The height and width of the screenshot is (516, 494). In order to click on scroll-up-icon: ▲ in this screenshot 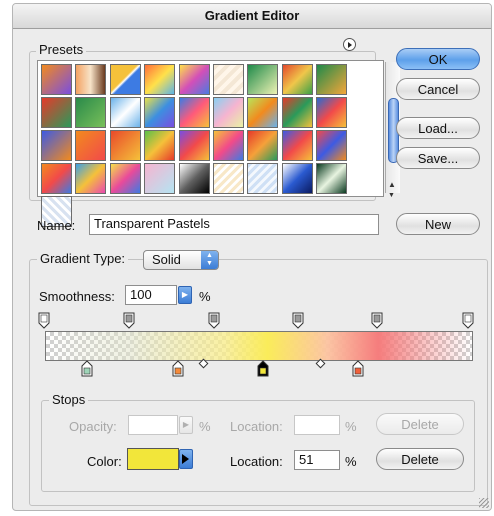, I will do `click(392, 184)`.